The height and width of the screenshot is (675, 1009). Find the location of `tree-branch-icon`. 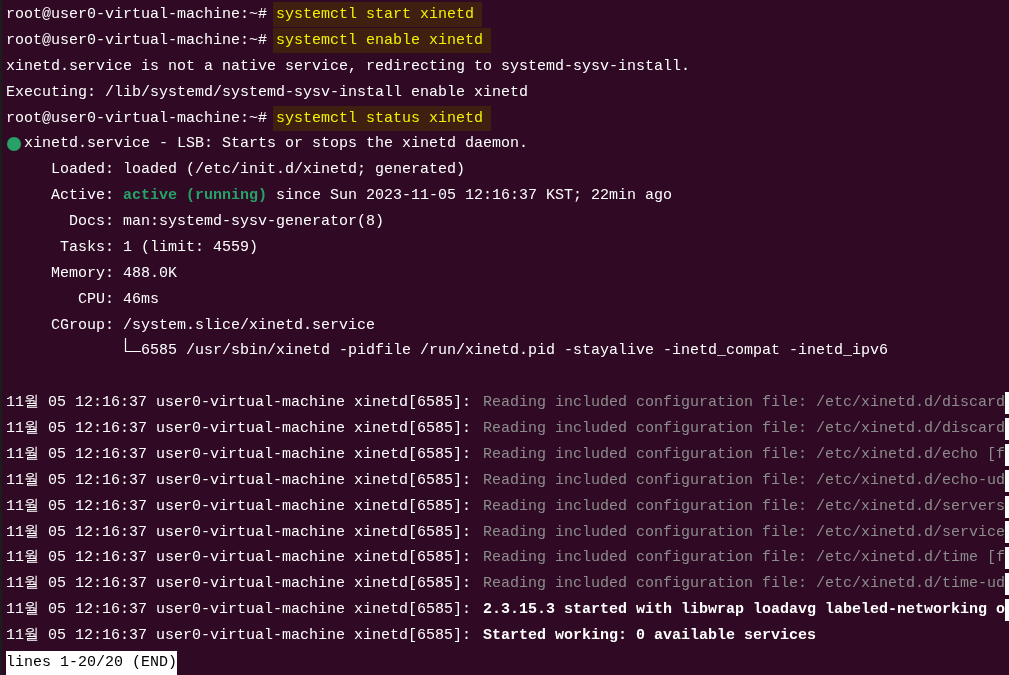

tree-branch-icon is located at coordinates (132, 345).